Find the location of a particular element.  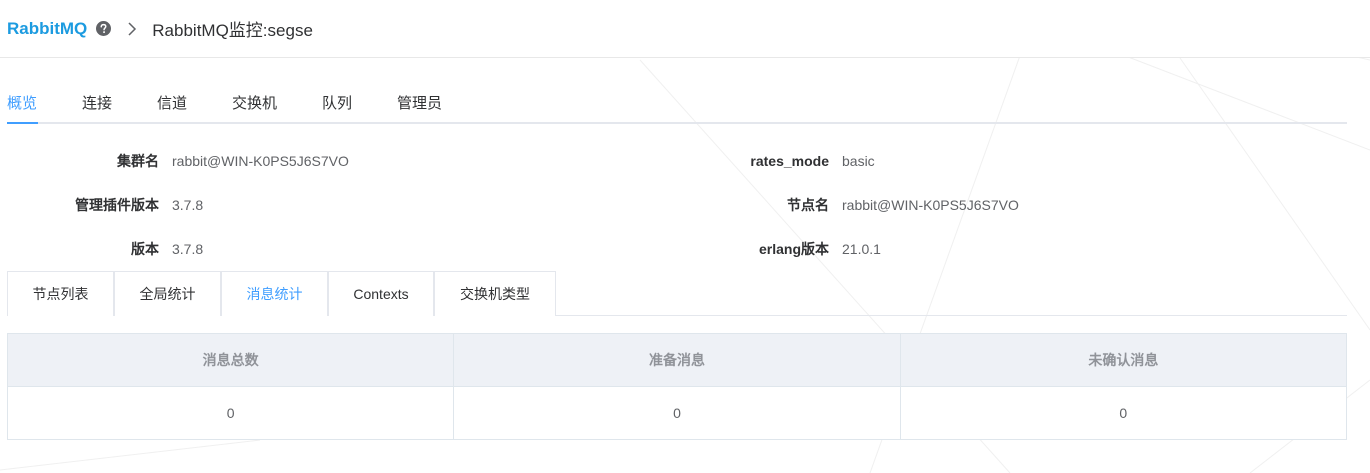

column-header-unacked: 未确认消息 is located at coordinates (1124, 360).